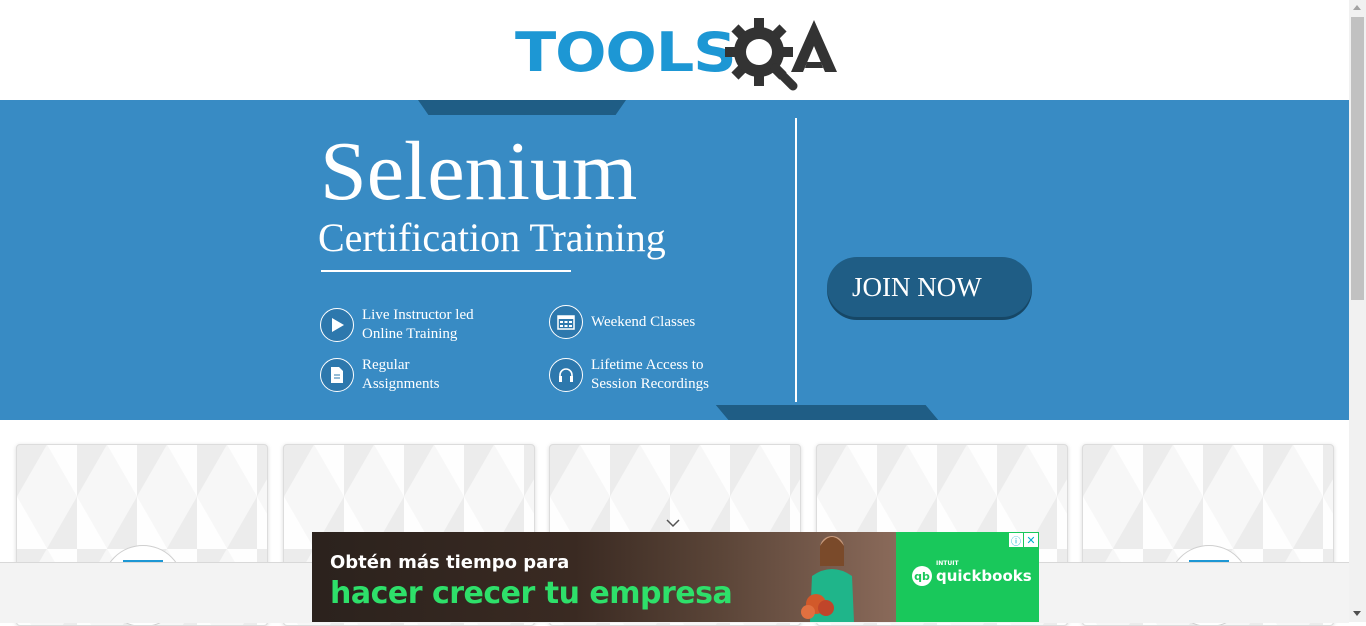 This screenshot has height=626, width=1366. What do you see at coordinates (492, 237) in the screenshot?
I see `banner-subtitle: Certification Training` at bounding box center [492, 237].